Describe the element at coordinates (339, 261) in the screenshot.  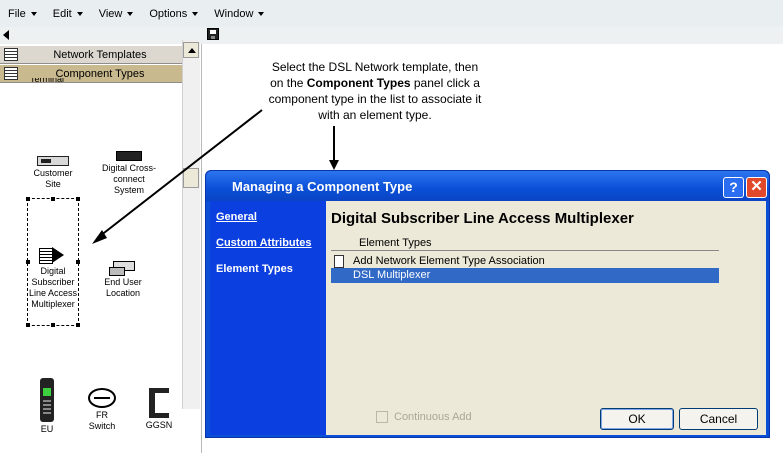
I see `new-document-icon` at that location.